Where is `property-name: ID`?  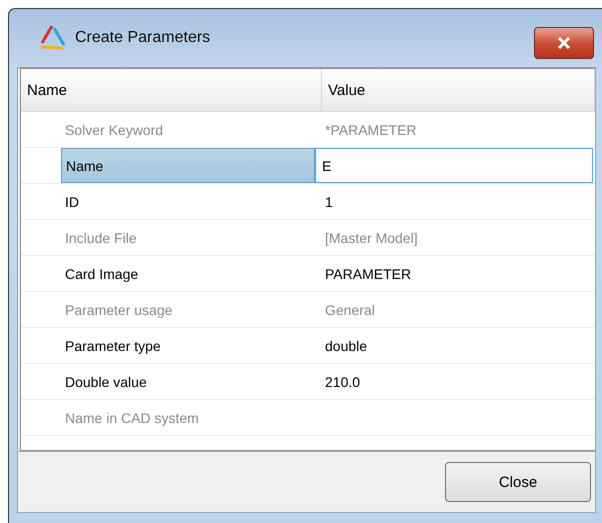
property-name: ID is located at coordinates (188, 201).